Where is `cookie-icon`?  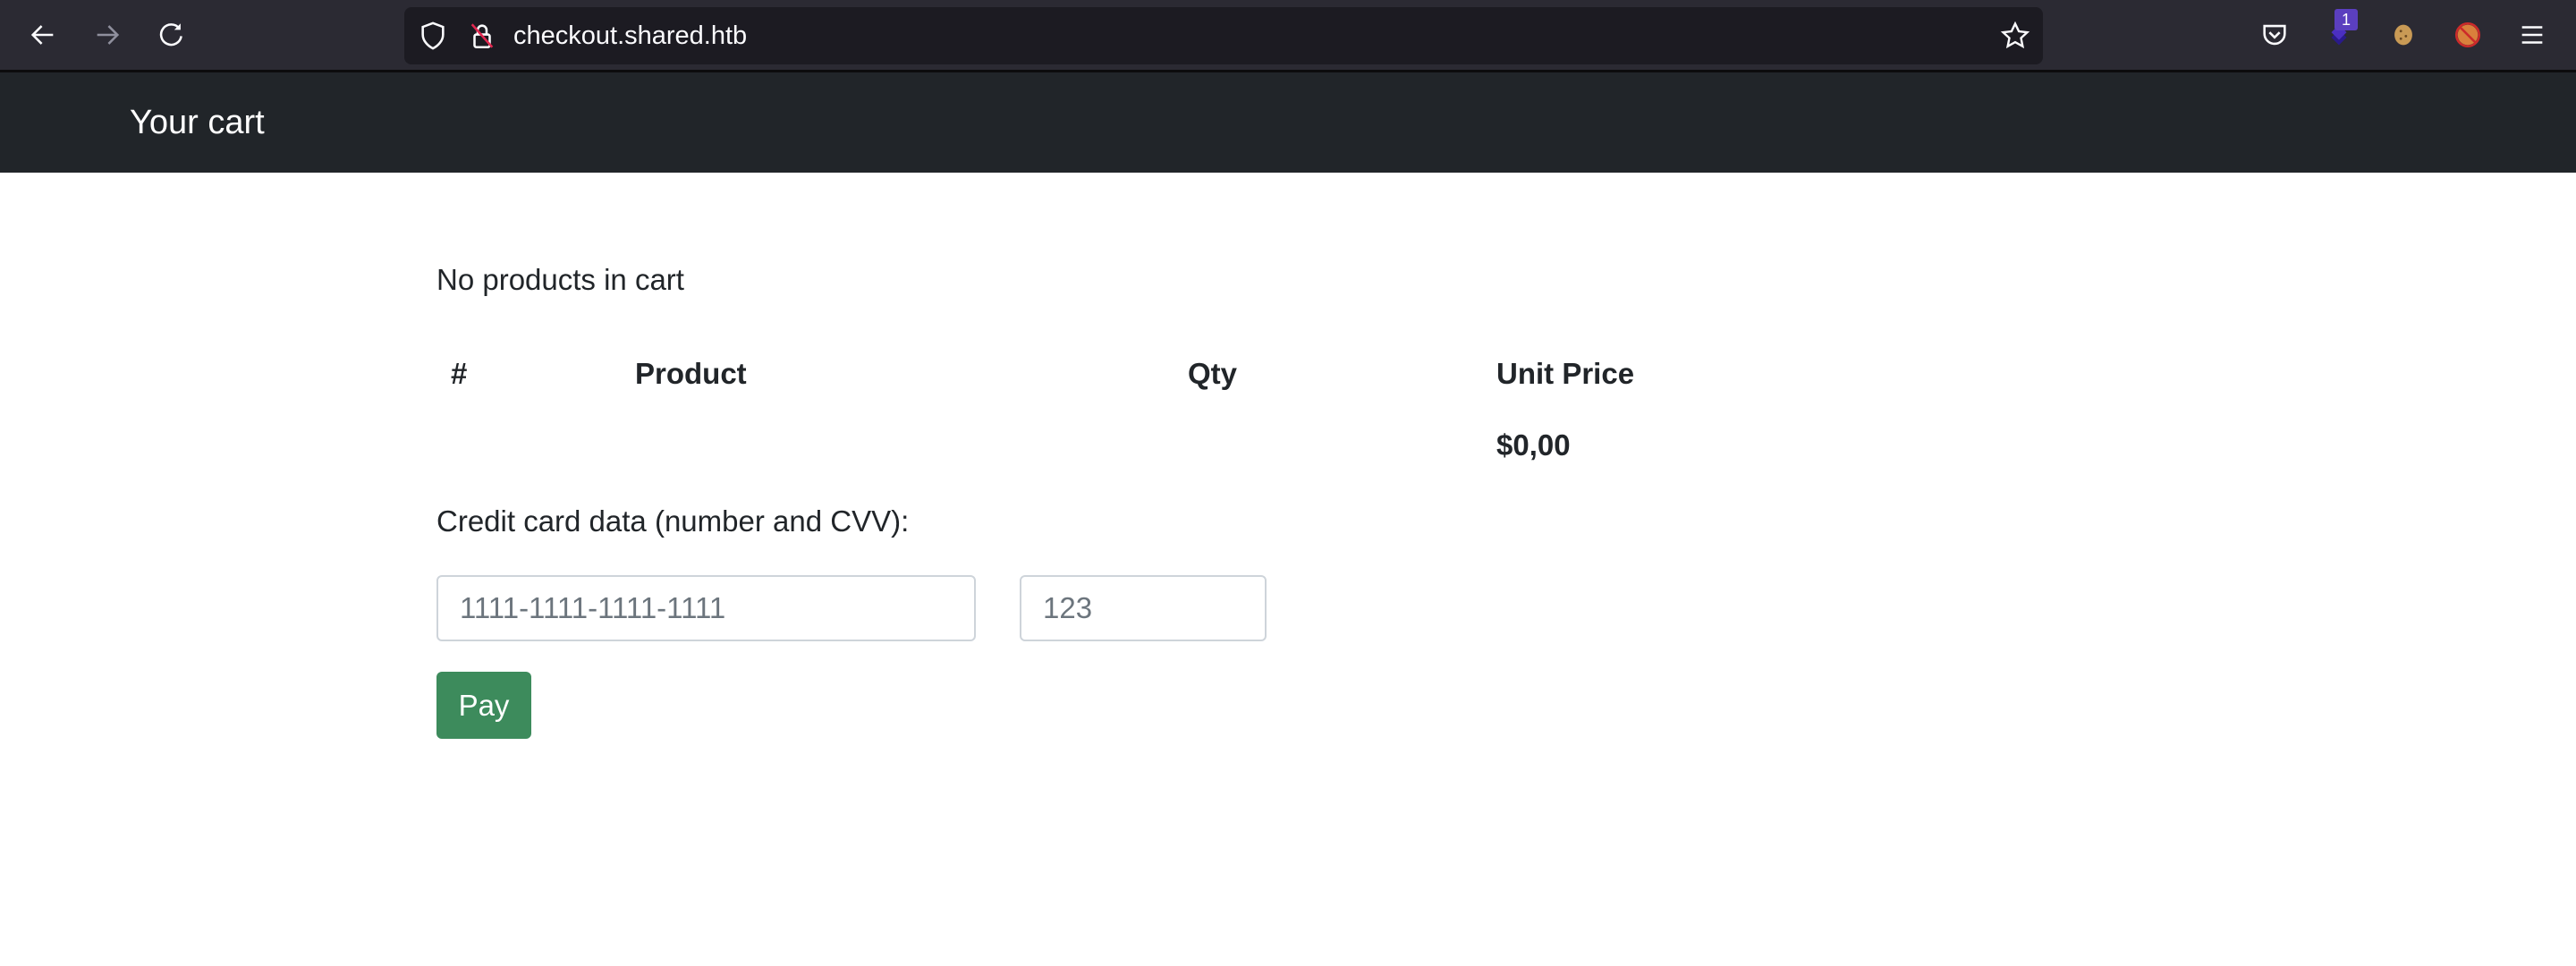
cookie-icon is located at coordinates (2403, 35).